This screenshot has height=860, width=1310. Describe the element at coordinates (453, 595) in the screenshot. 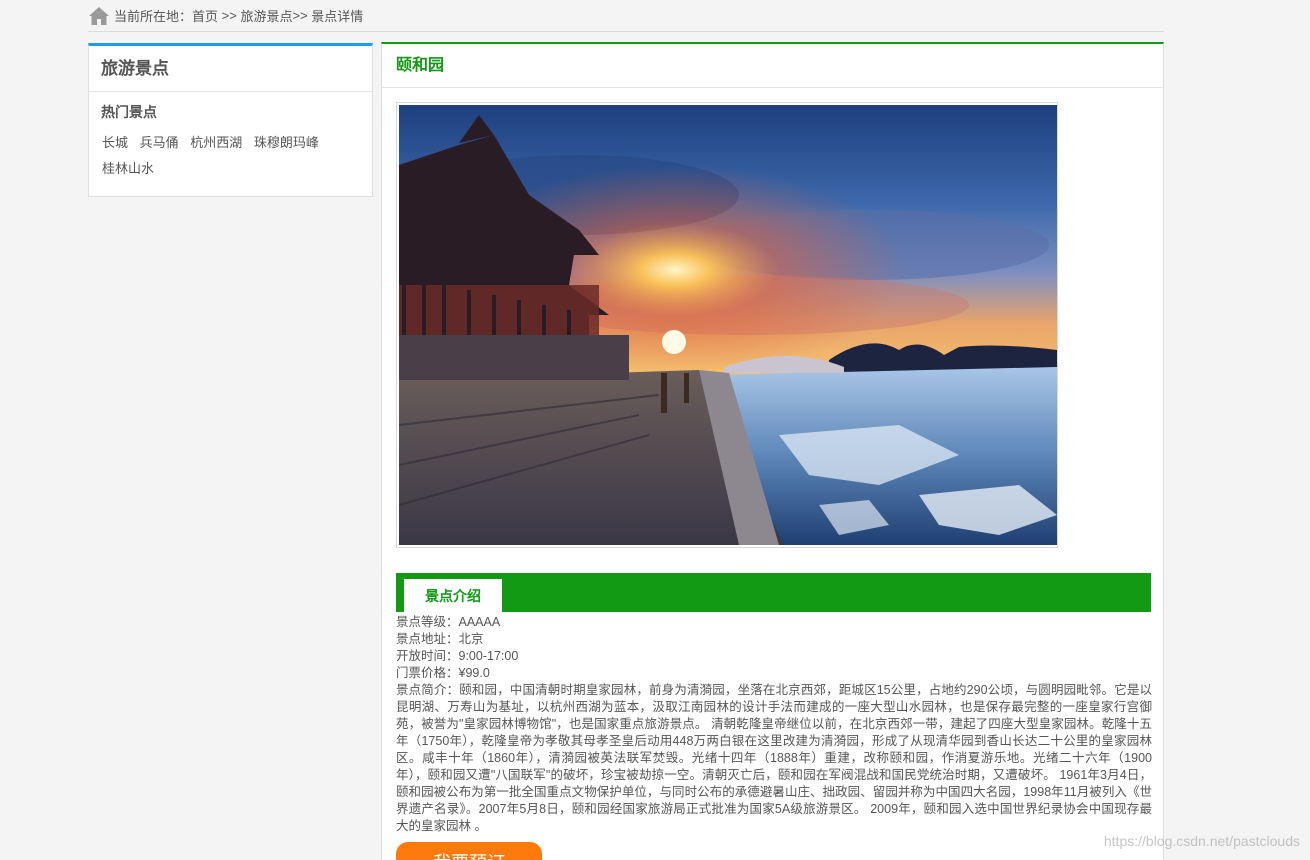

I see `tab-attraction-intro: 景点介绍` at that location.